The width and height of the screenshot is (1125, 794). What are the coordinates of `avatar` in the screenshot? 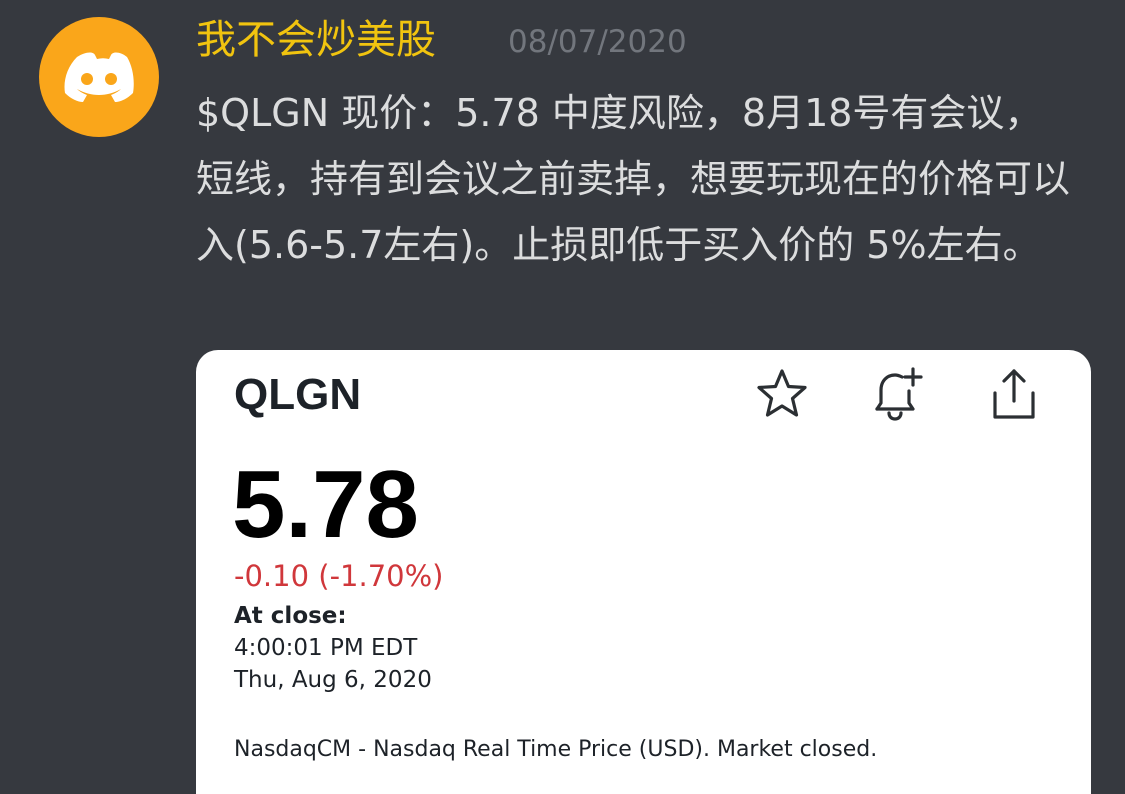 It's located at (99, 77).